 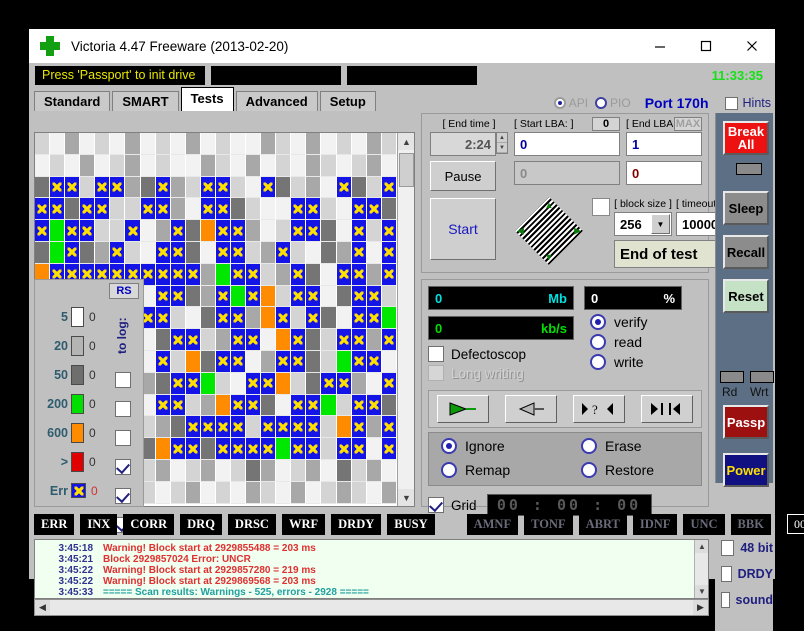 I want to click on radio-read, so click(x=598, y=342).